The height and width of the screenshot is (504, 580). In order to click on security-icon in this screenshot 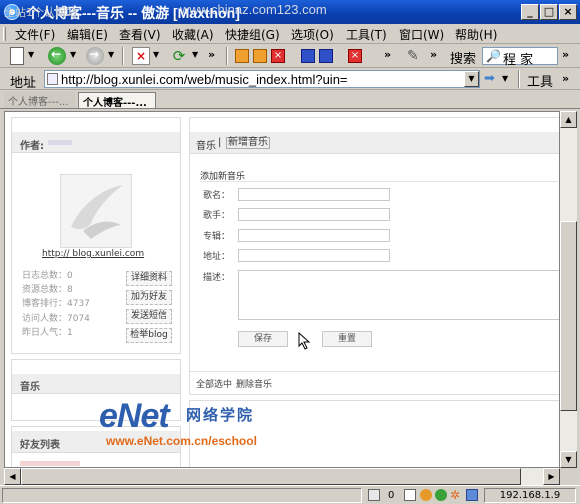, I will do `click(441, 495)`.